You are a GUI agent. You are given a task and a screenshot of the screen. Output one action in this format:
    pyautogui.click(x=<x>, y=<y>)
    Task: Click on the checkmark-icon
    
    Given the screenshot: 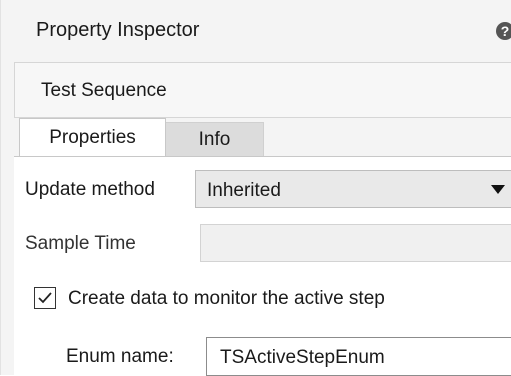 What is the action you would take?
    pyautogui.click(x=45, y=298)
    